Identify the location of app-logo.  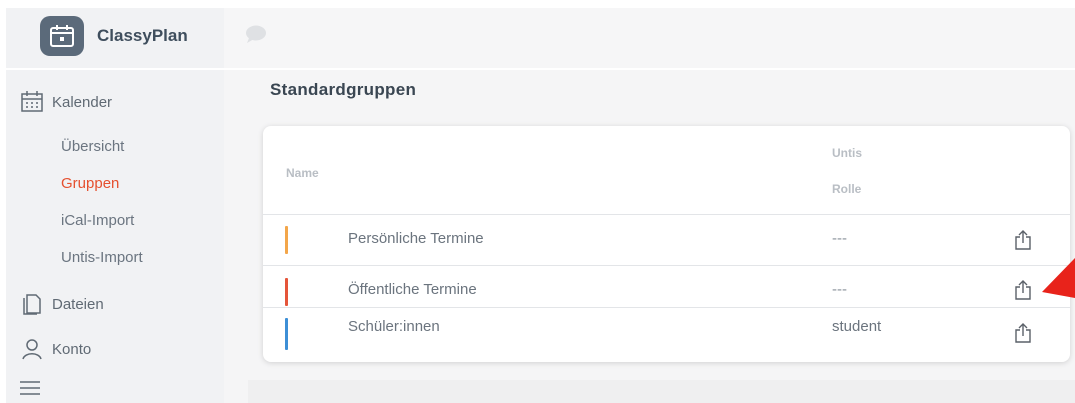
(62, 36).